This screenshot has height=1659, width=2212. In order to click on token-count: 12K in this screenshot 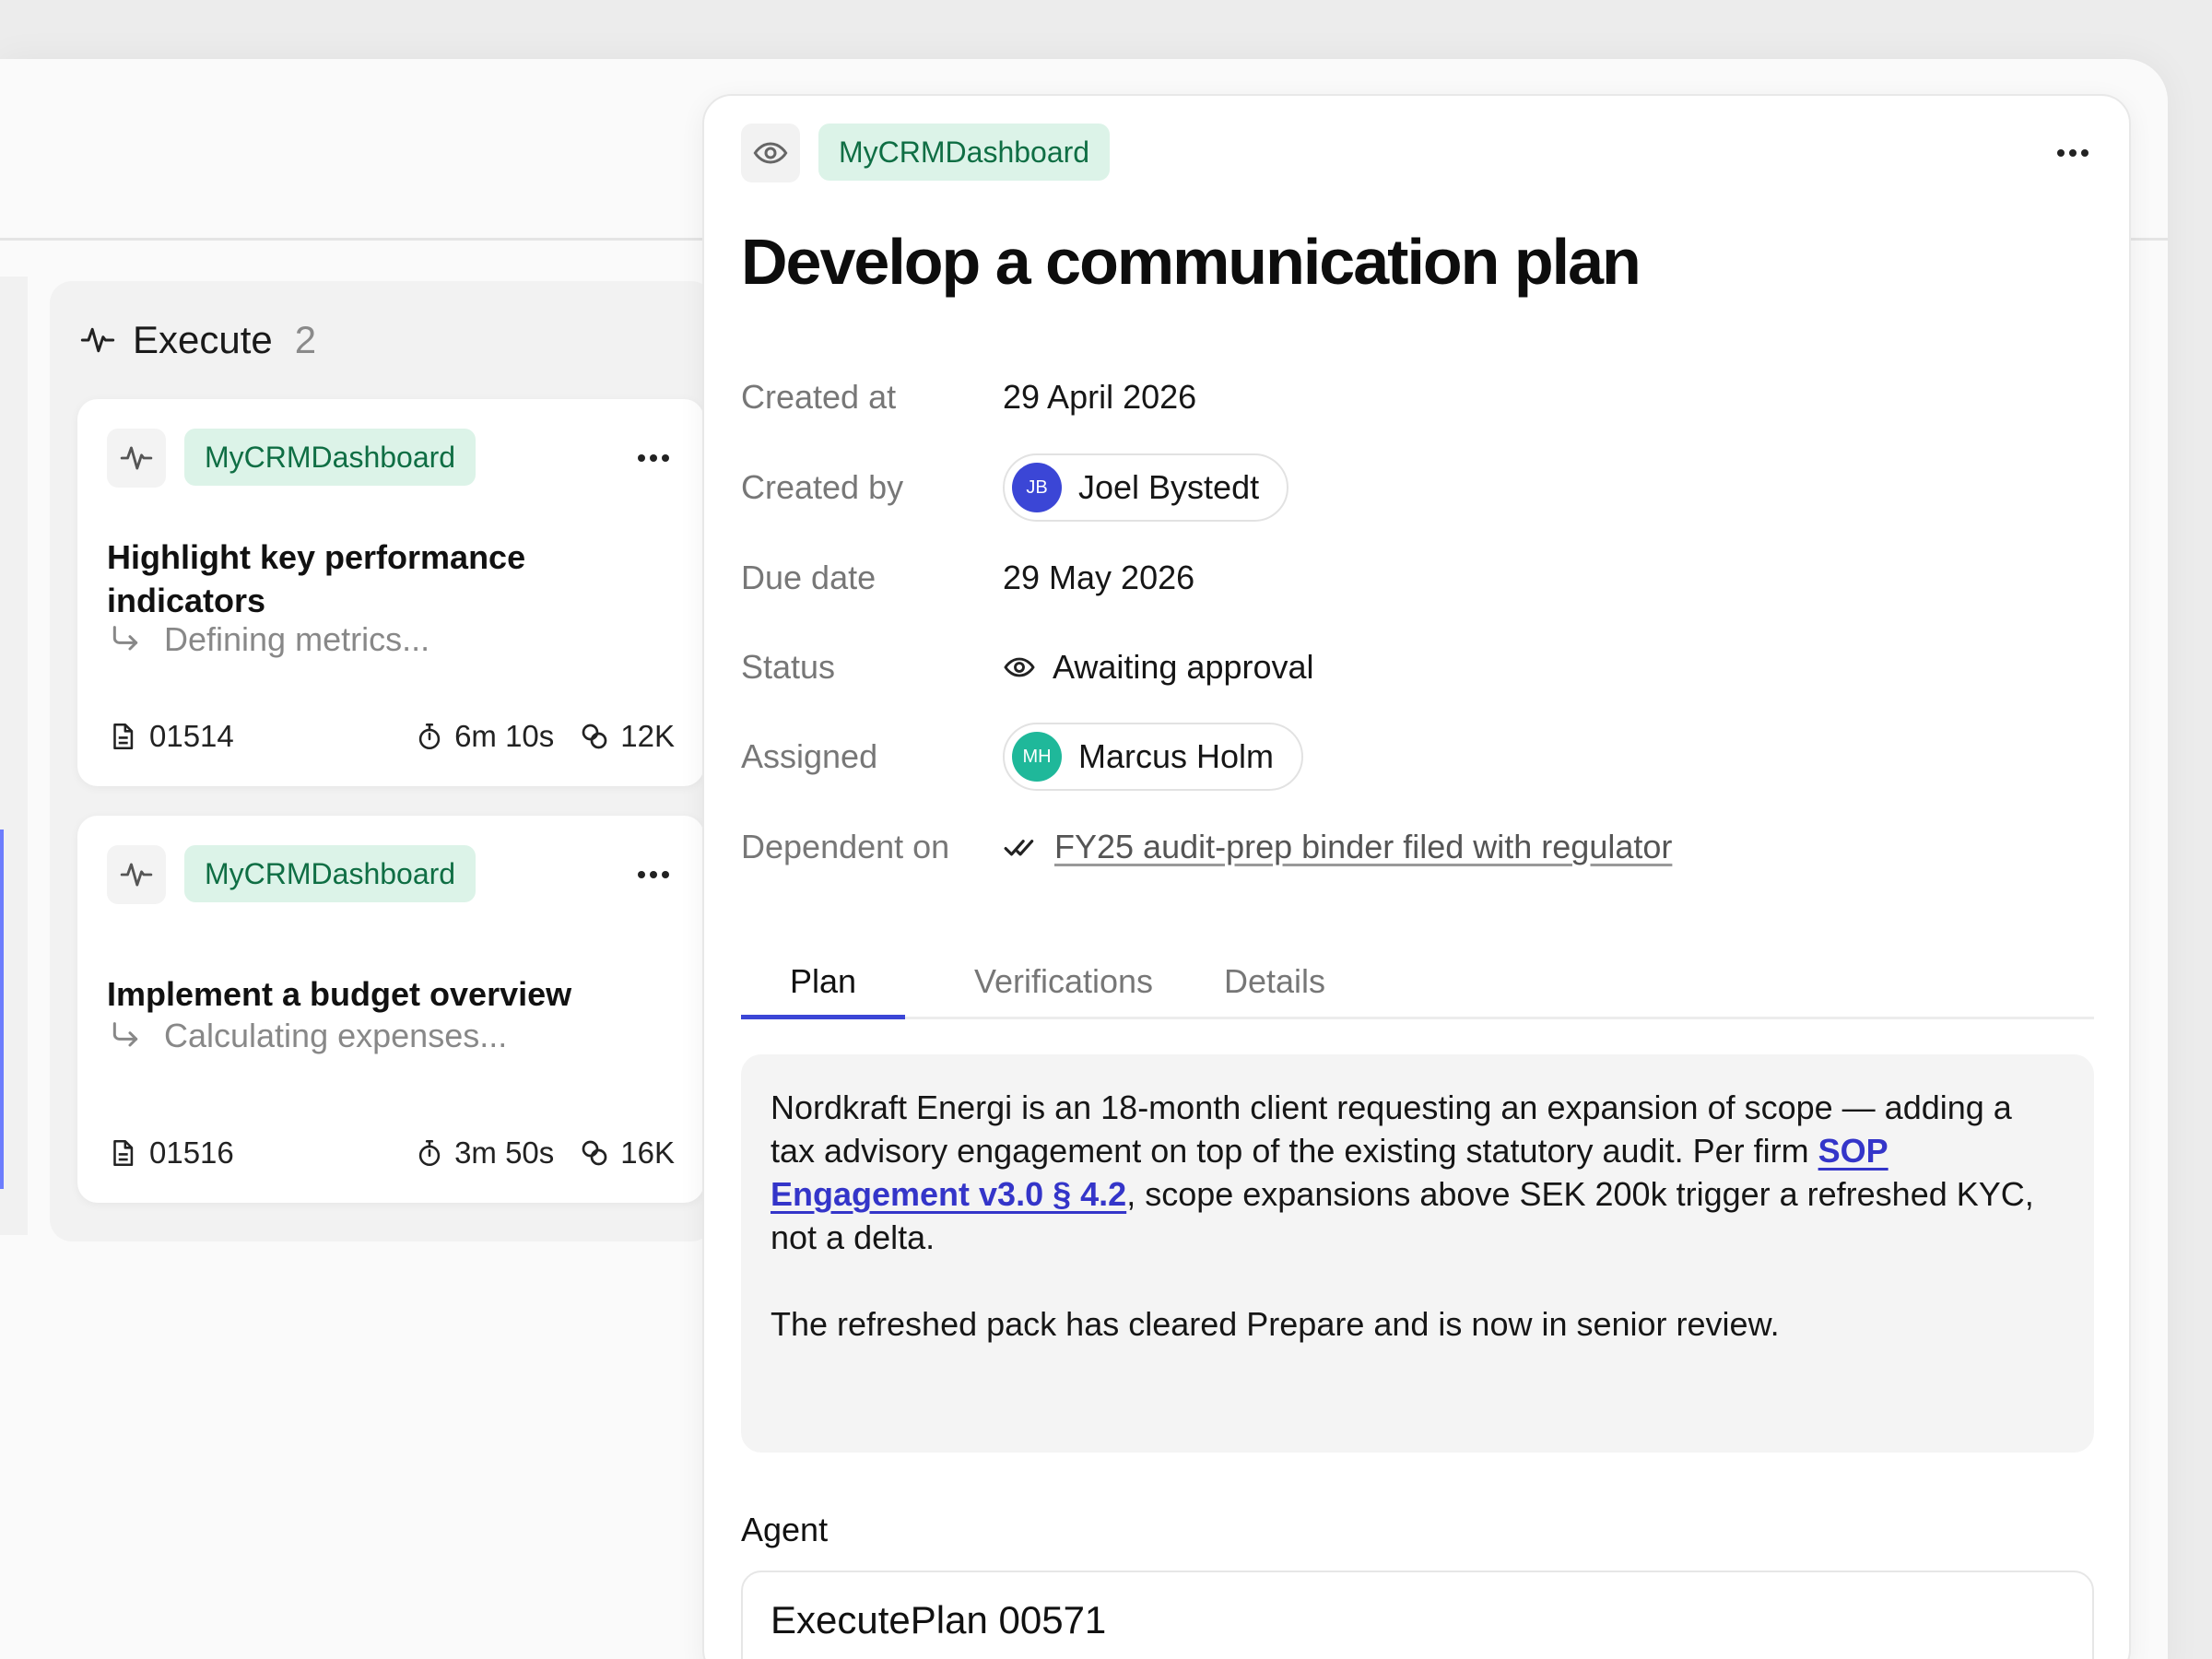, I will do `click(647, 736)`.